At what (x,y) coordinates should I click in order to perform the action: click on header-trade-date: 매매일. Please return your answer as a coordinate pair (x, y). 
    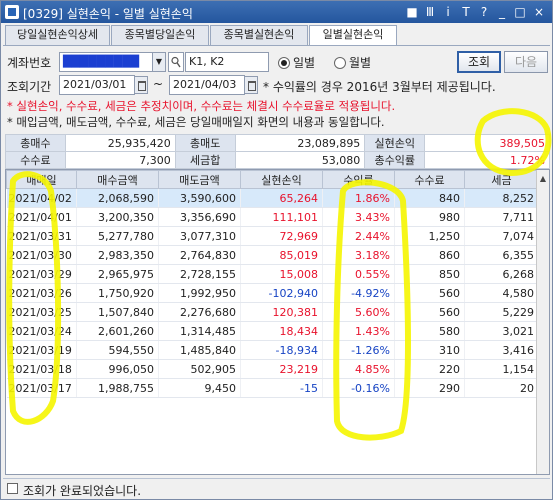
    Looking at the image, I should click on (41, 179).